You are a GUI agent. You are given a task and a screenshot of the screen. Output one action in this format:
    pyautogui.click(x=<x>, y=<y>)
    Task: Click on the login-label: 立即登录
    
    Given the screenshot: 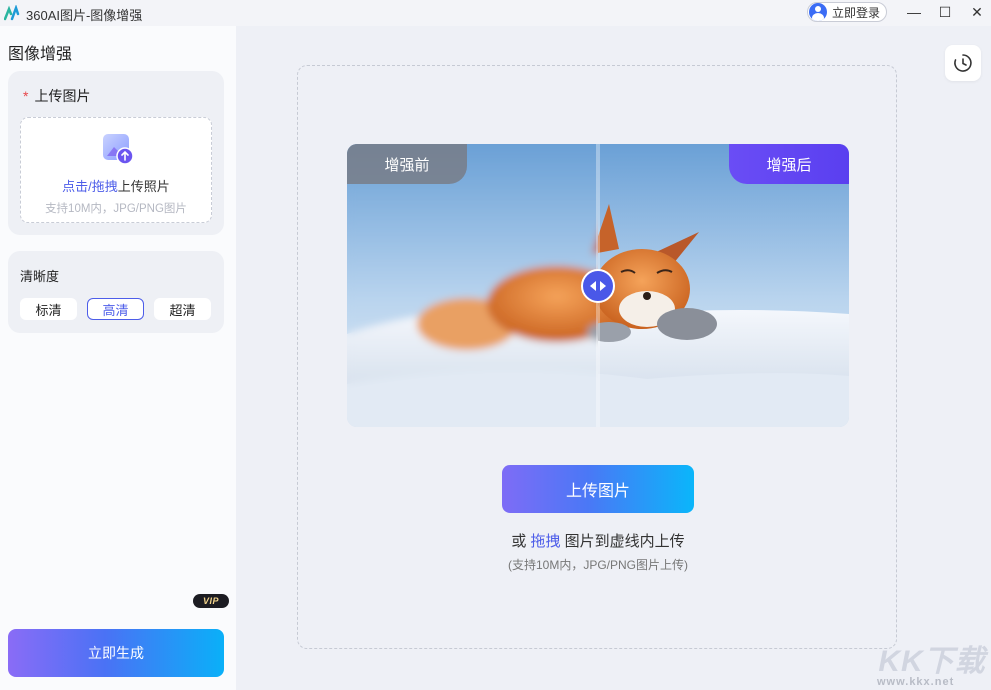 What is the action you would take?
    pyautogui.click(x=856, y=12)
    